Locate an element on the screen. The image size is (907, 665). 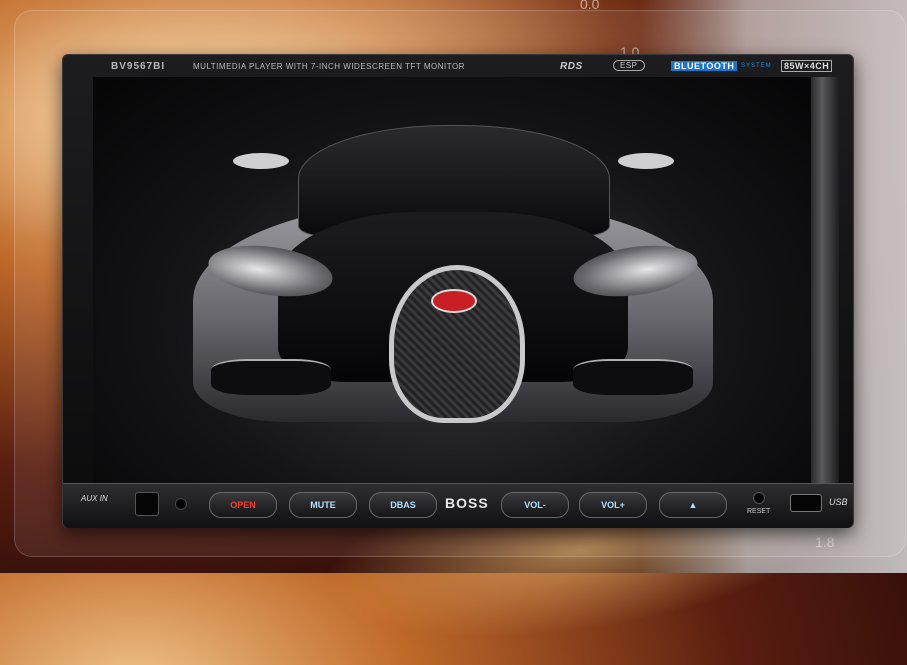
reset-label: RESET is located at coordinates (759, 511).